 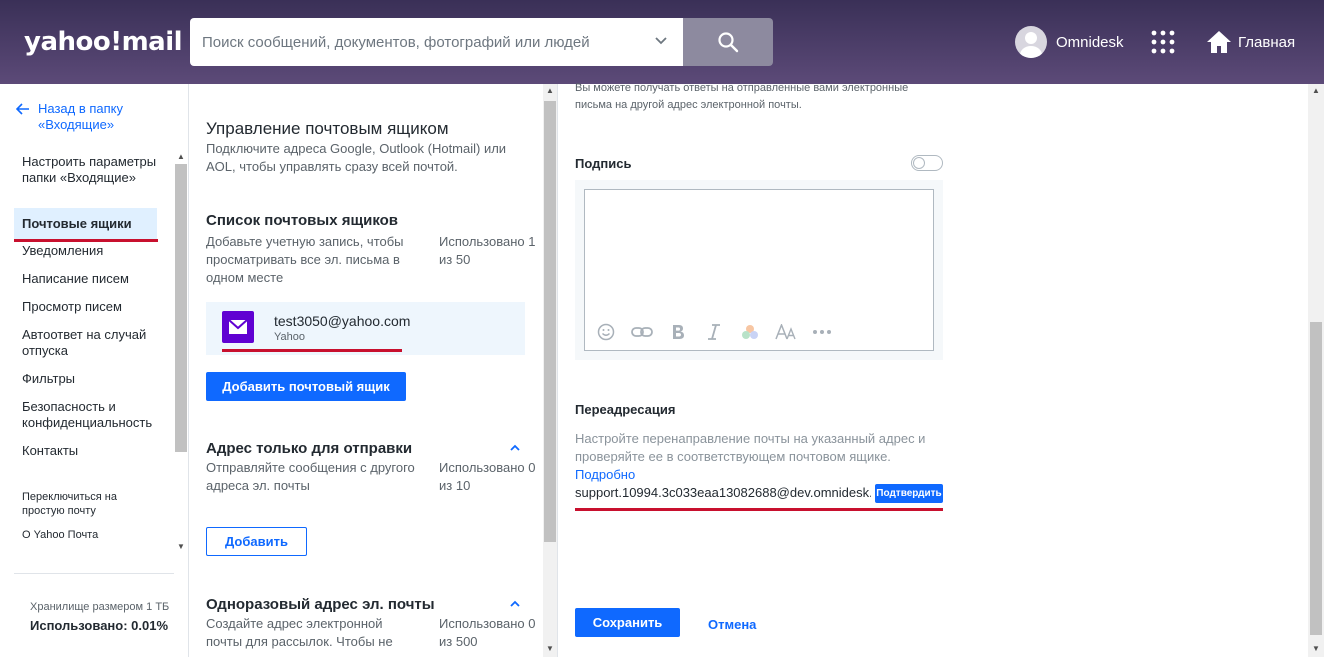 I want to click on more-icon, so click(x=822, y=332).